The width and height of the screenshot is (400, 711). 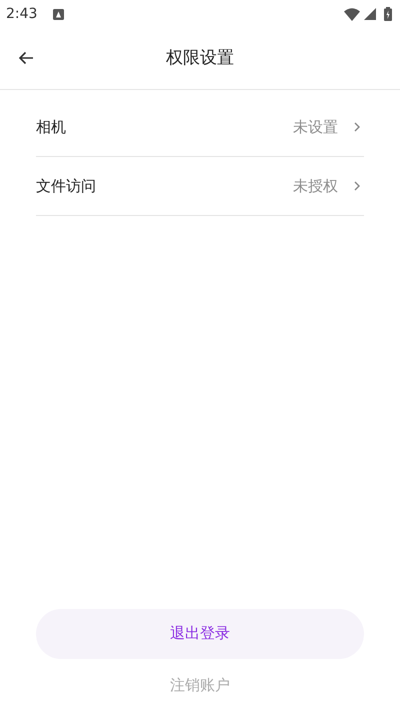 I want to click on wifi-icon, so click(x=352, y=14).